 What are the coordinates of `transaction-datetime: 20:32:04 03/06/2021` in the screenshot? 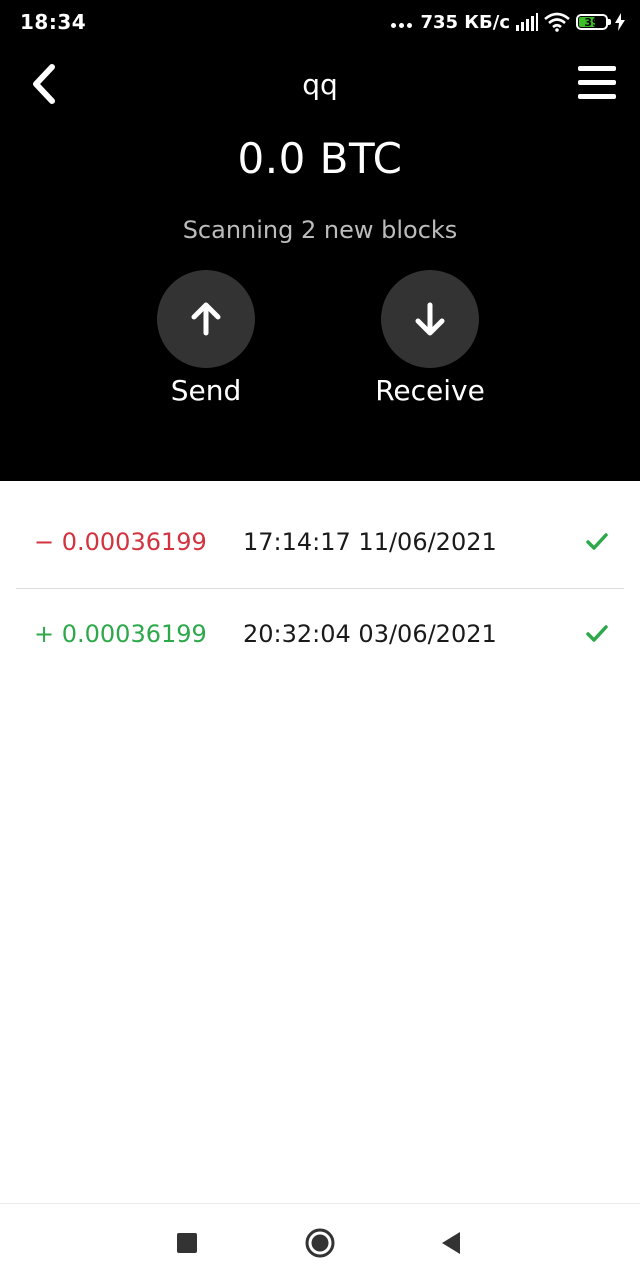 It's located at (370, 634).